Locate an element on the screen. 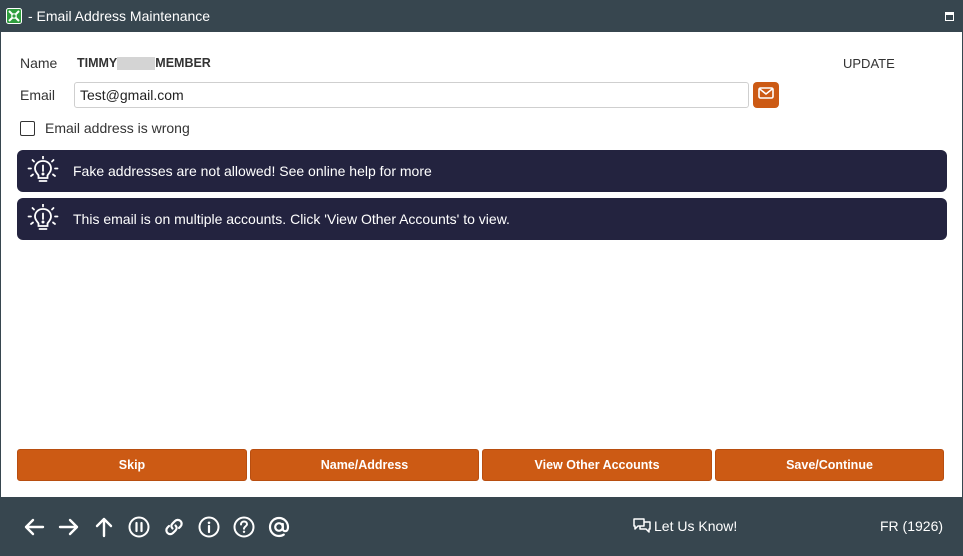 Image resolution: width=963 pixels, height=556 pixels. send-email-button is located at coordinates (766, 95).